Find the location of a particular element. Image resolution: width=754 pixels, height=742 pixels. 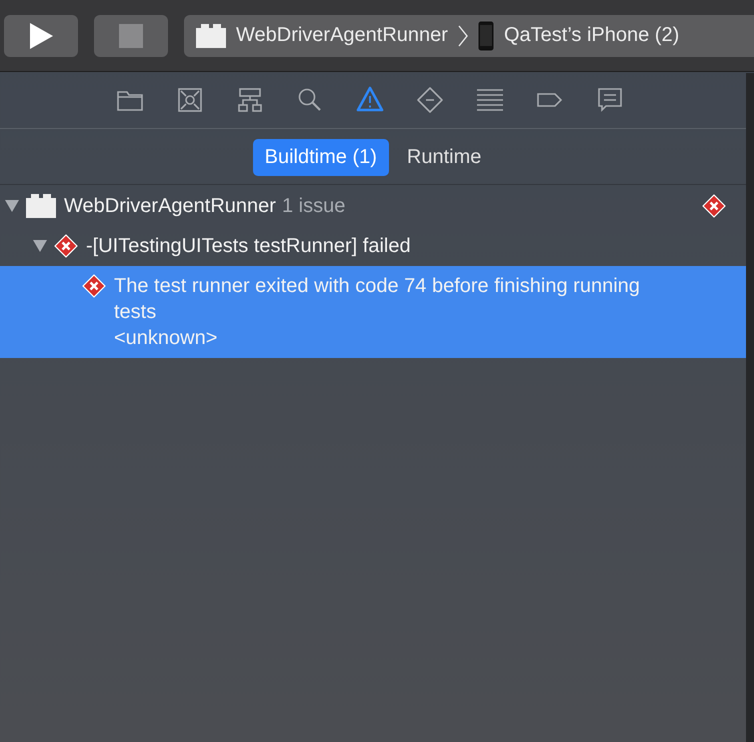

issue-title: WebDriverAgentRunner is located at coordinates (170, 206).